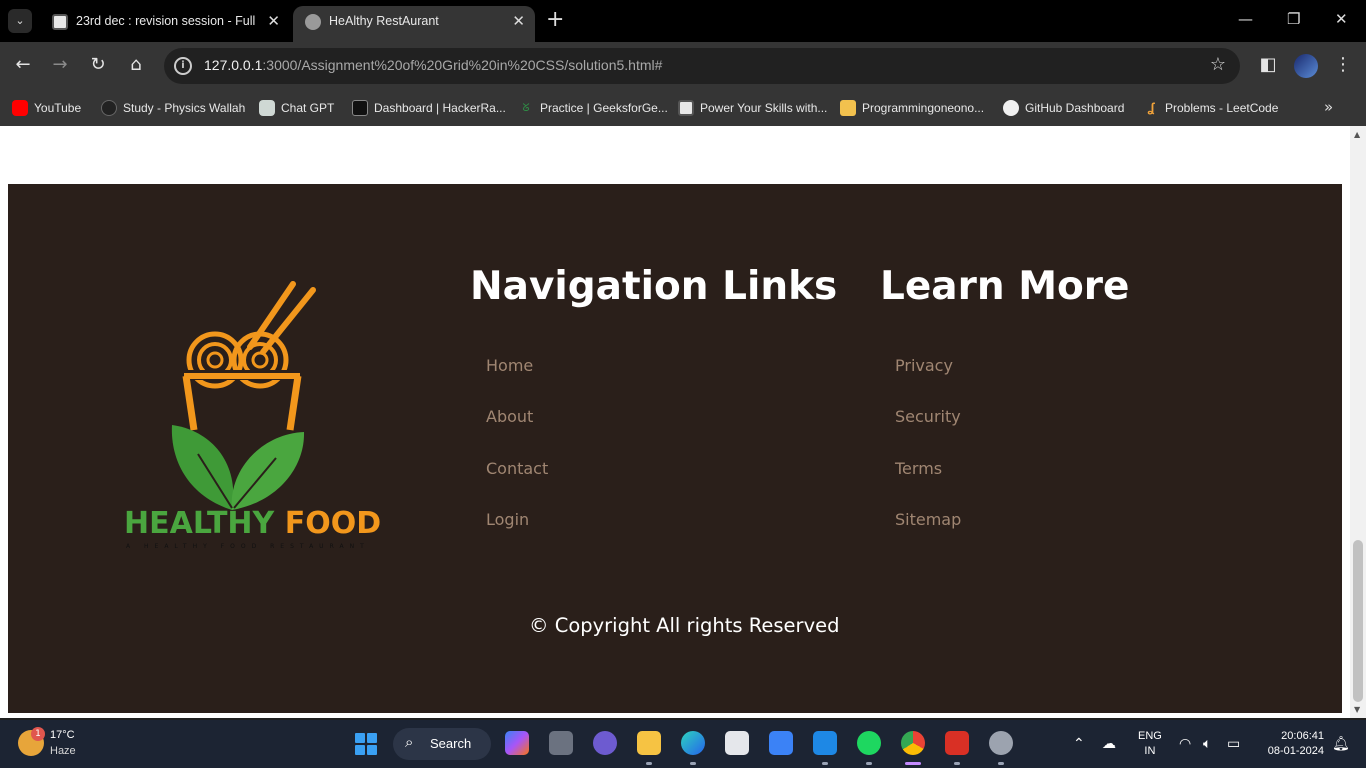 The height and width of the screenshot is (768, 1366). What do you see at coordinates (509, 416) in the screenshot?
I see `nav-link-about: About` at bounding box center [509, 416].